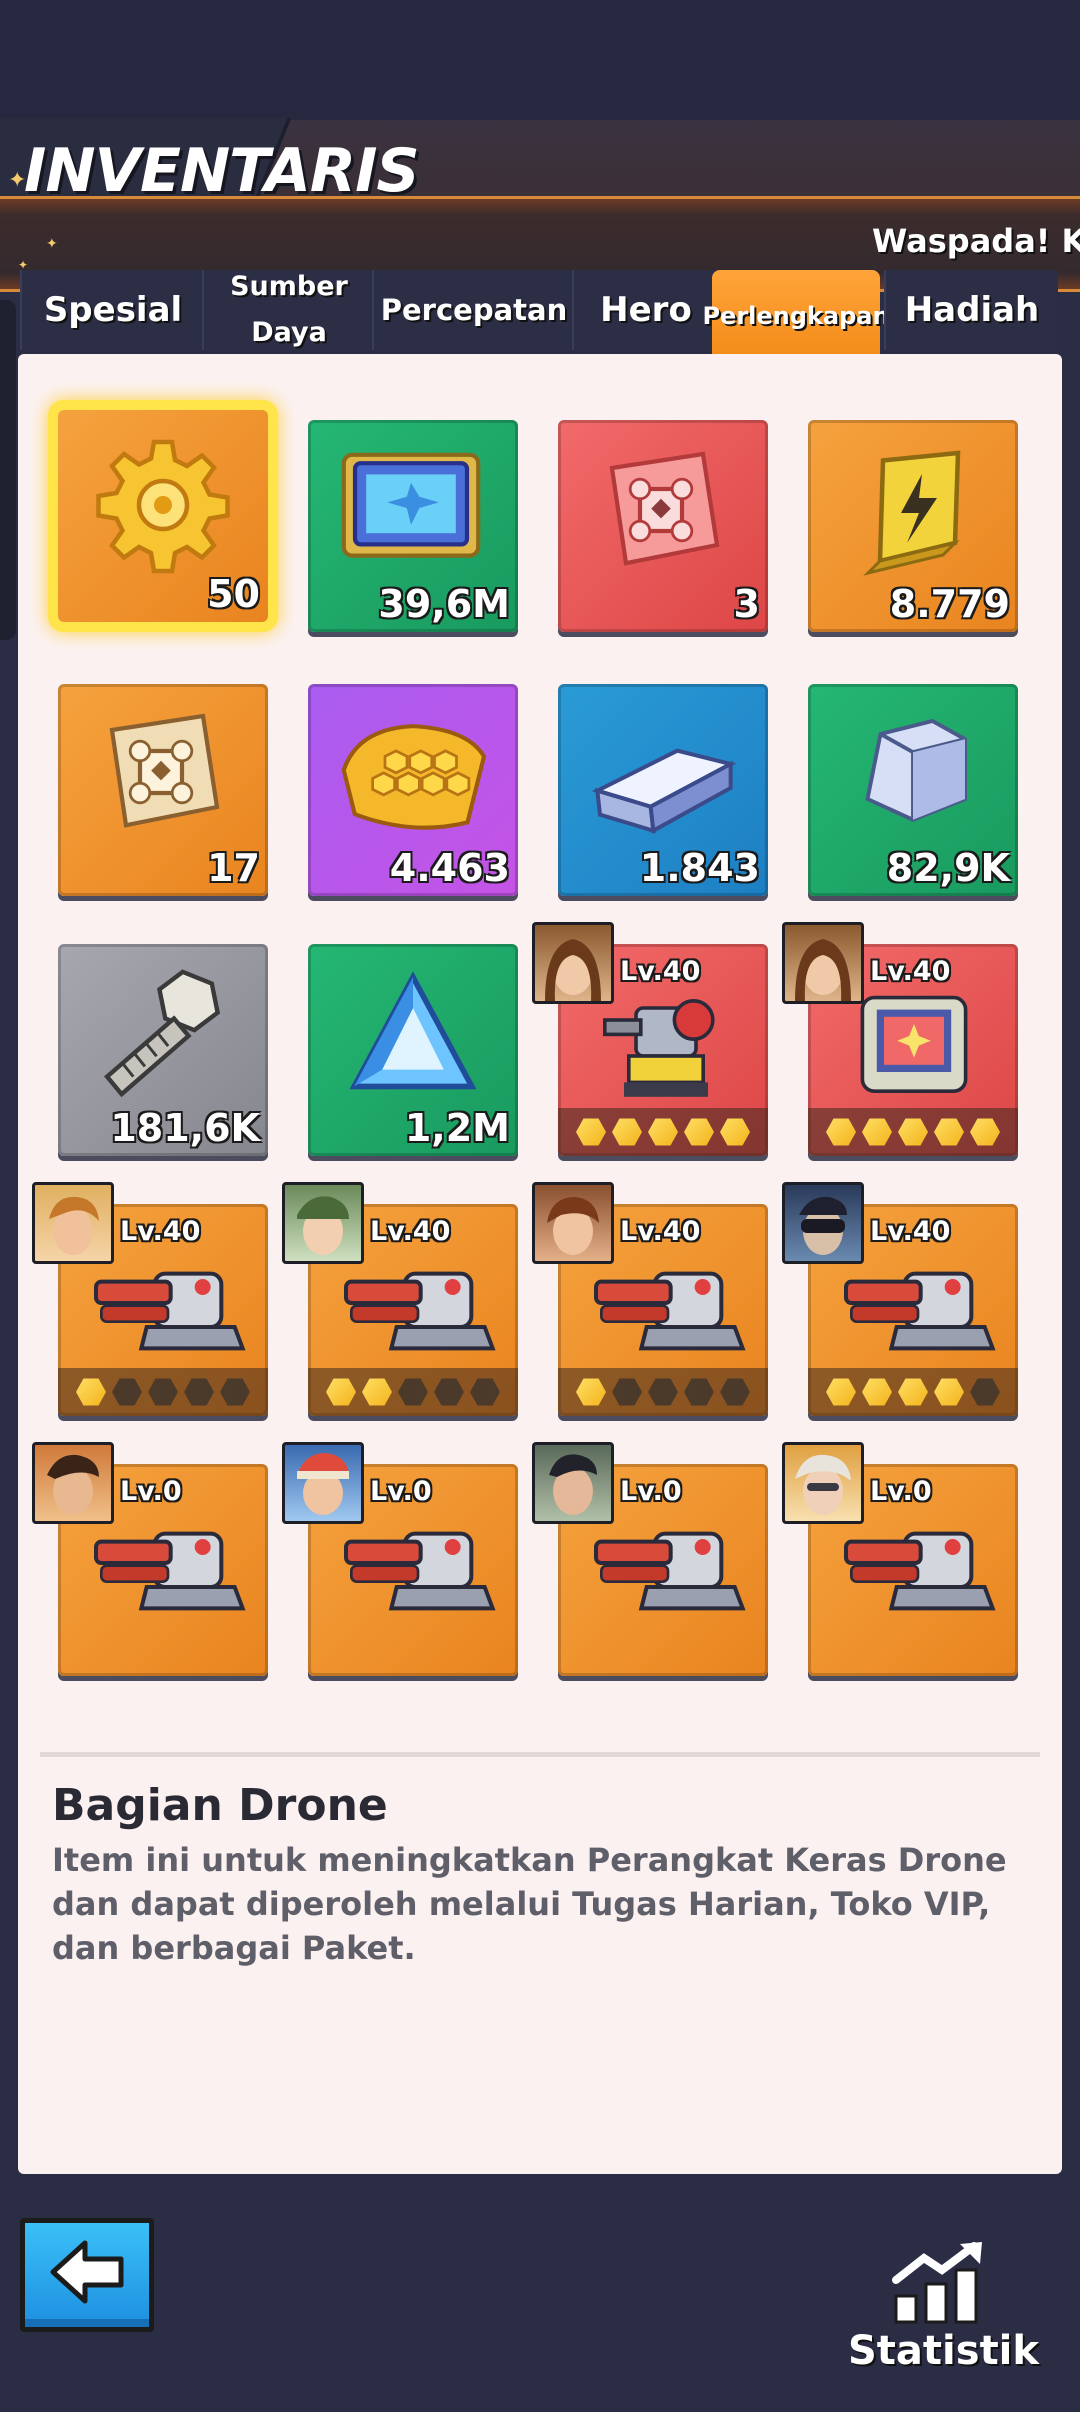  I want to click on back-button, so click(87, 2275).